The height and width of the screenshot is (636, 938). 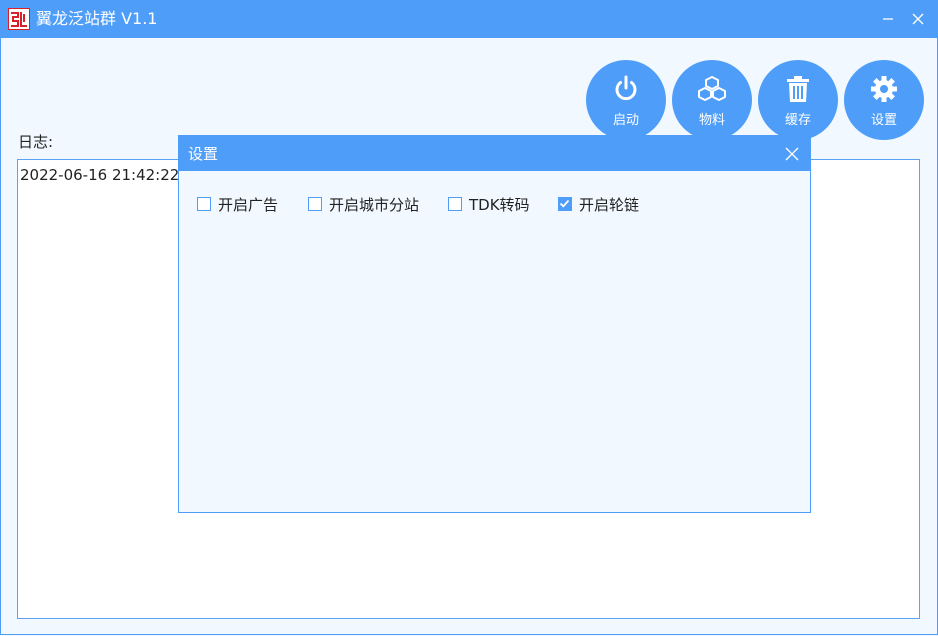 What do you see at coordinates (374, 205) in the screenshot?
I see `option-enable-city-substation-label: 开启城市分站` at bounding box center [374, 205].